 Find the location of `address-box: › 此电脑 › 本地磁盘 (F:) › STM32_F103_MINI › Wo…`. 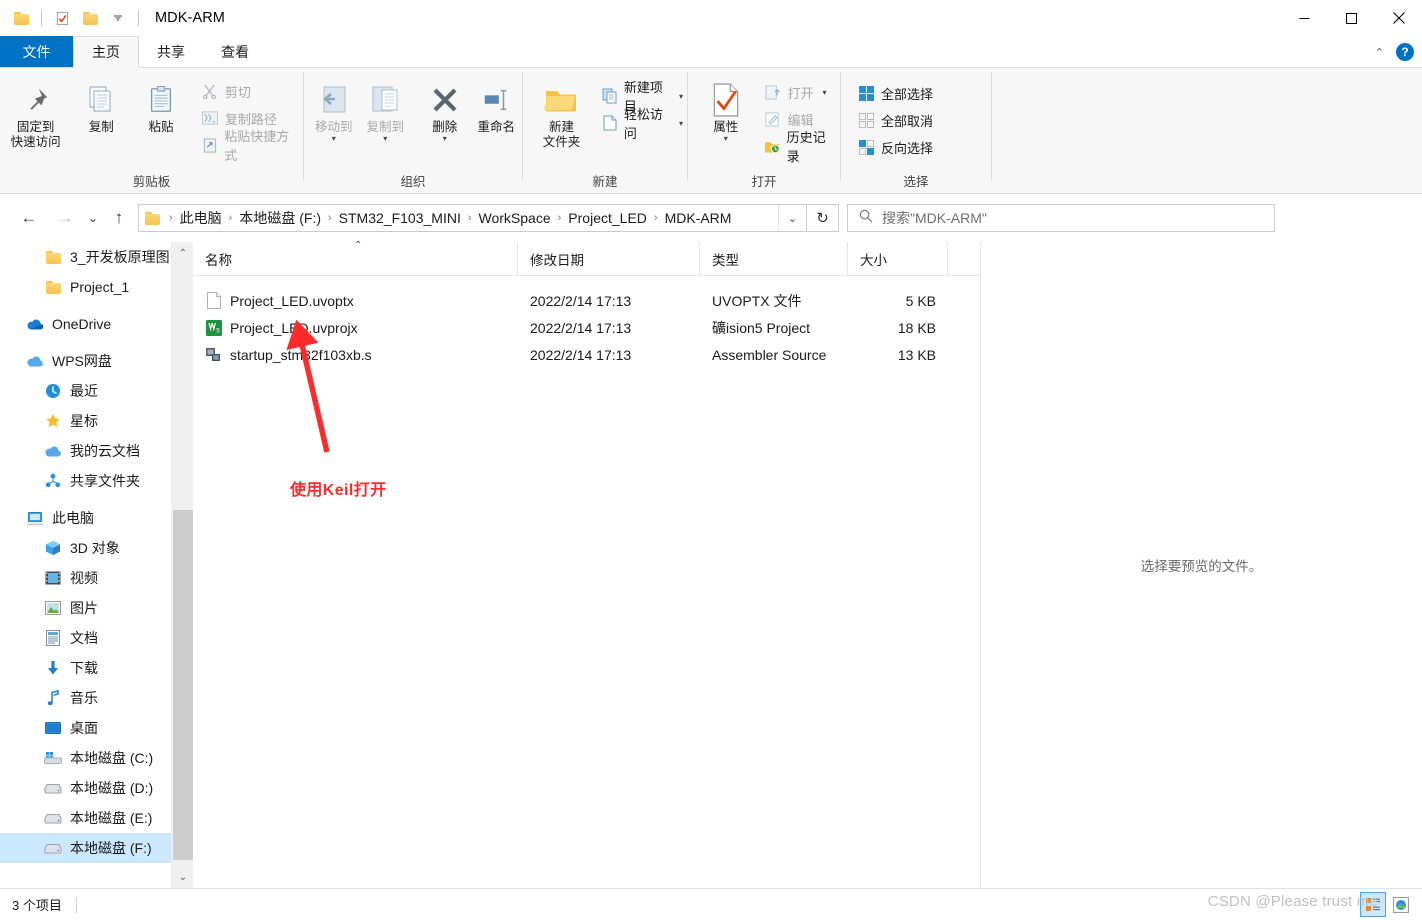

address-box: › 此电脑 › 本地磁盘 (F:) › STM32_F103_MINI › Wo… is located at coordinates (472, 218).